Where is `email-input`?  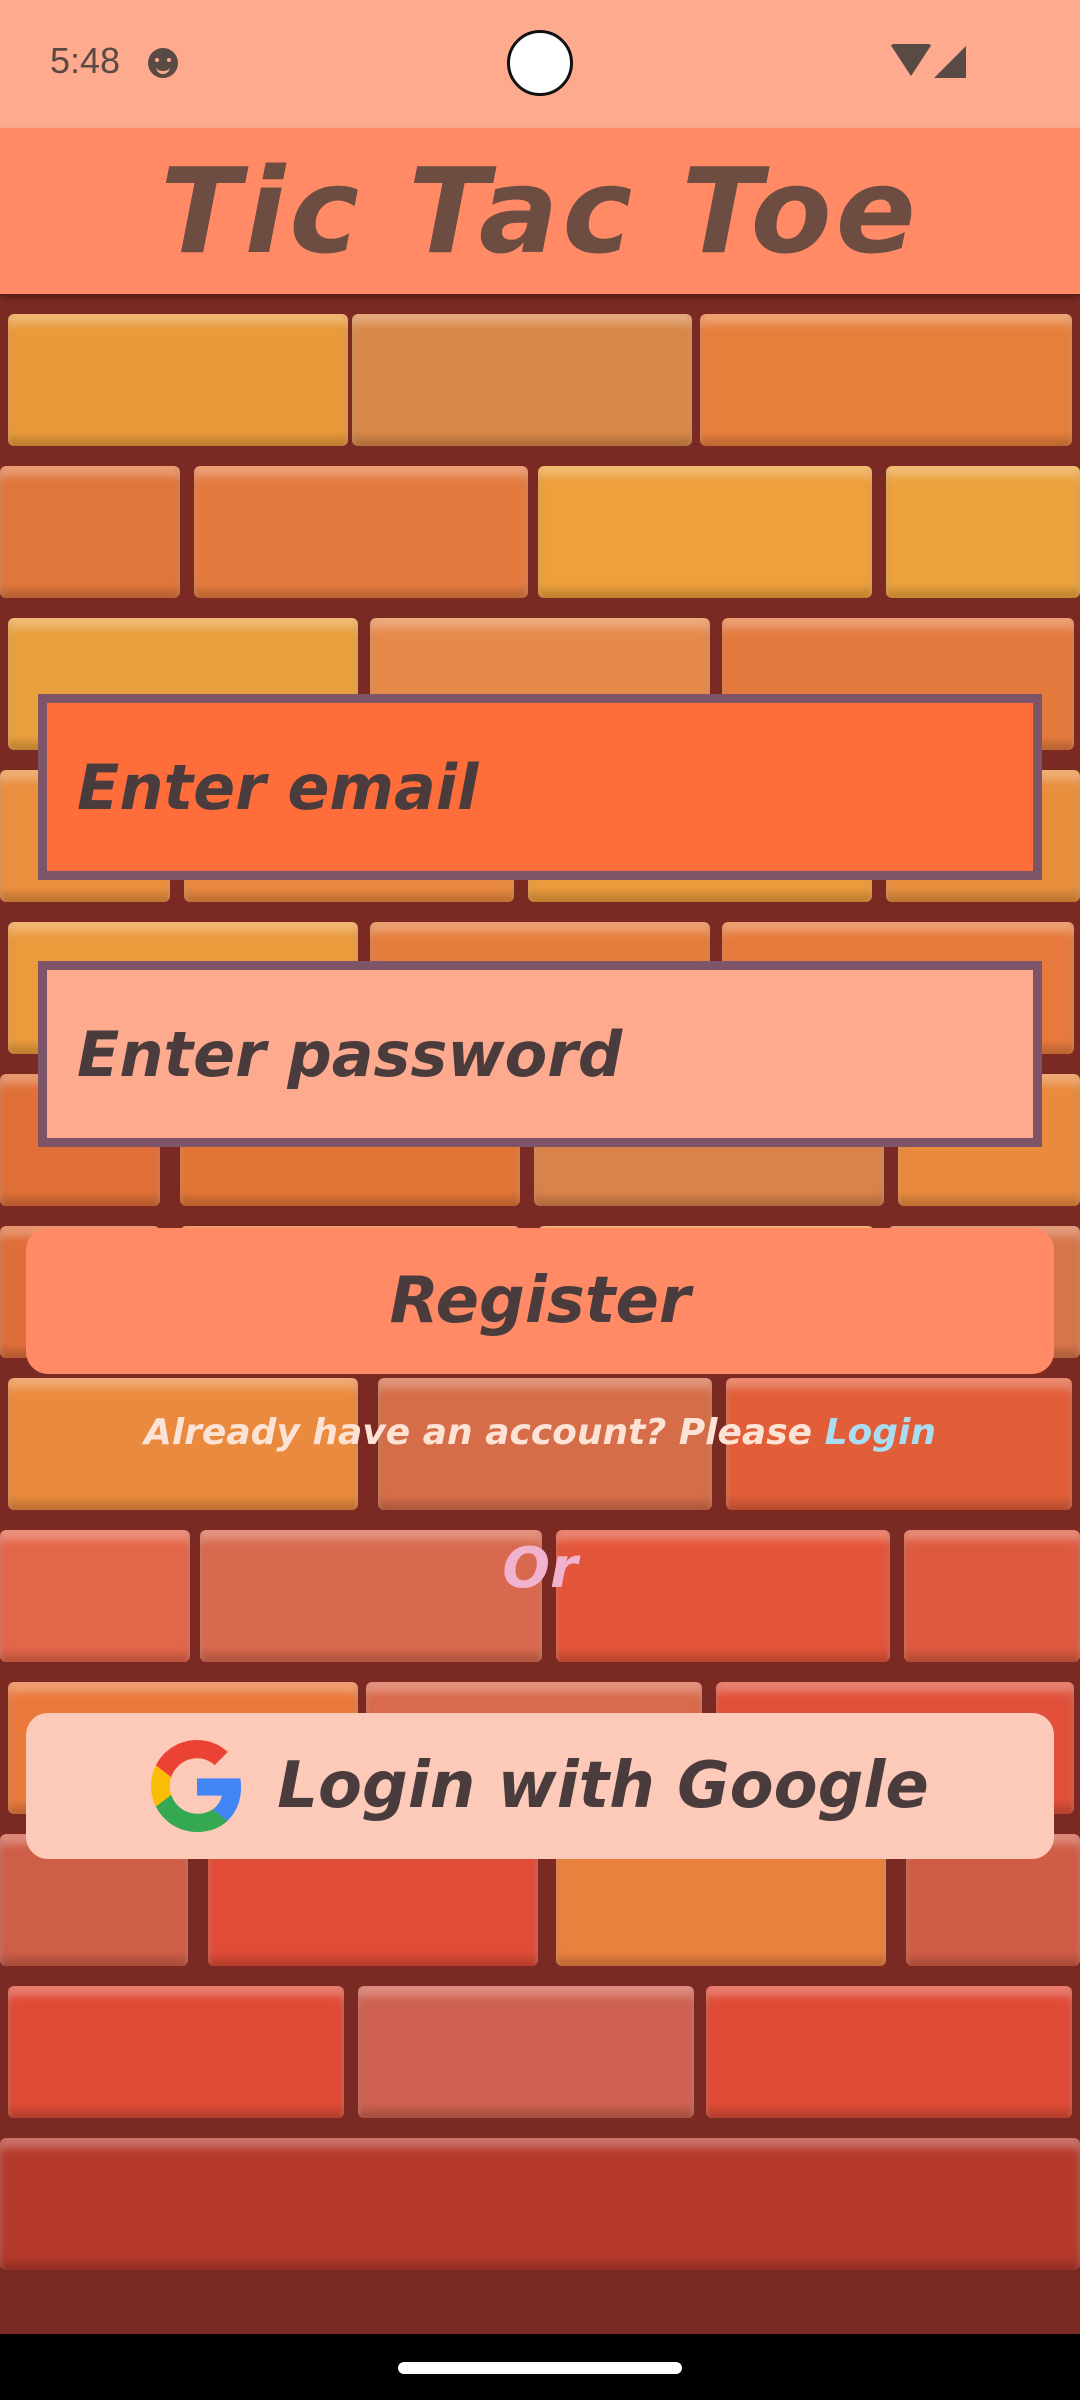 email-input is located at coordinates (540, 787).